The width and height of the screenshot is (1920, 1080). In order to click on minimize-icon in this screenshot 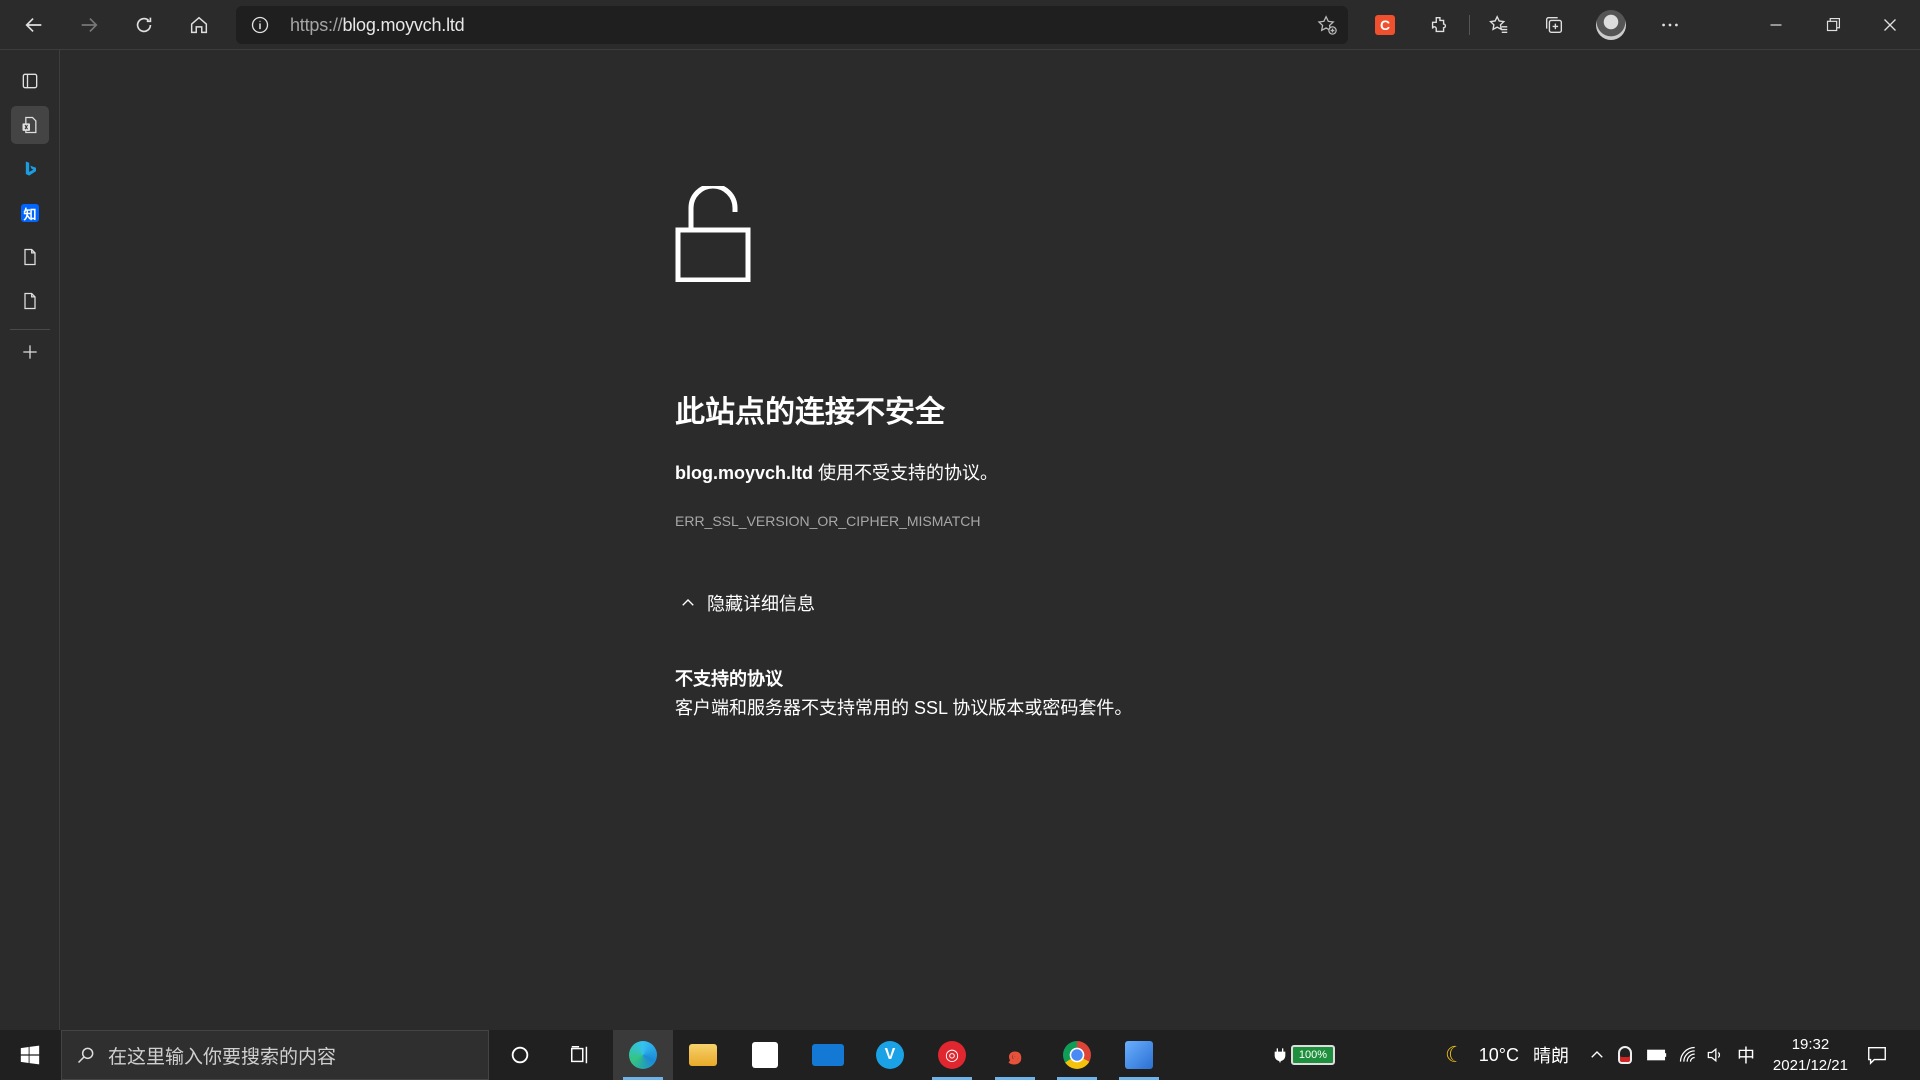, I will do `click(1776, 25)`.